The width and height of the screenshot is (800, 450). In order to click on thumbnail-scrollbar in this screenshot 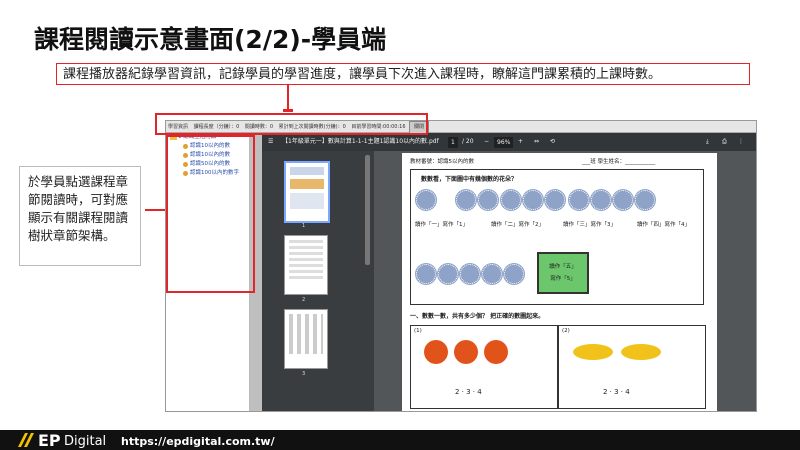, I will do `click(367, 210)`.